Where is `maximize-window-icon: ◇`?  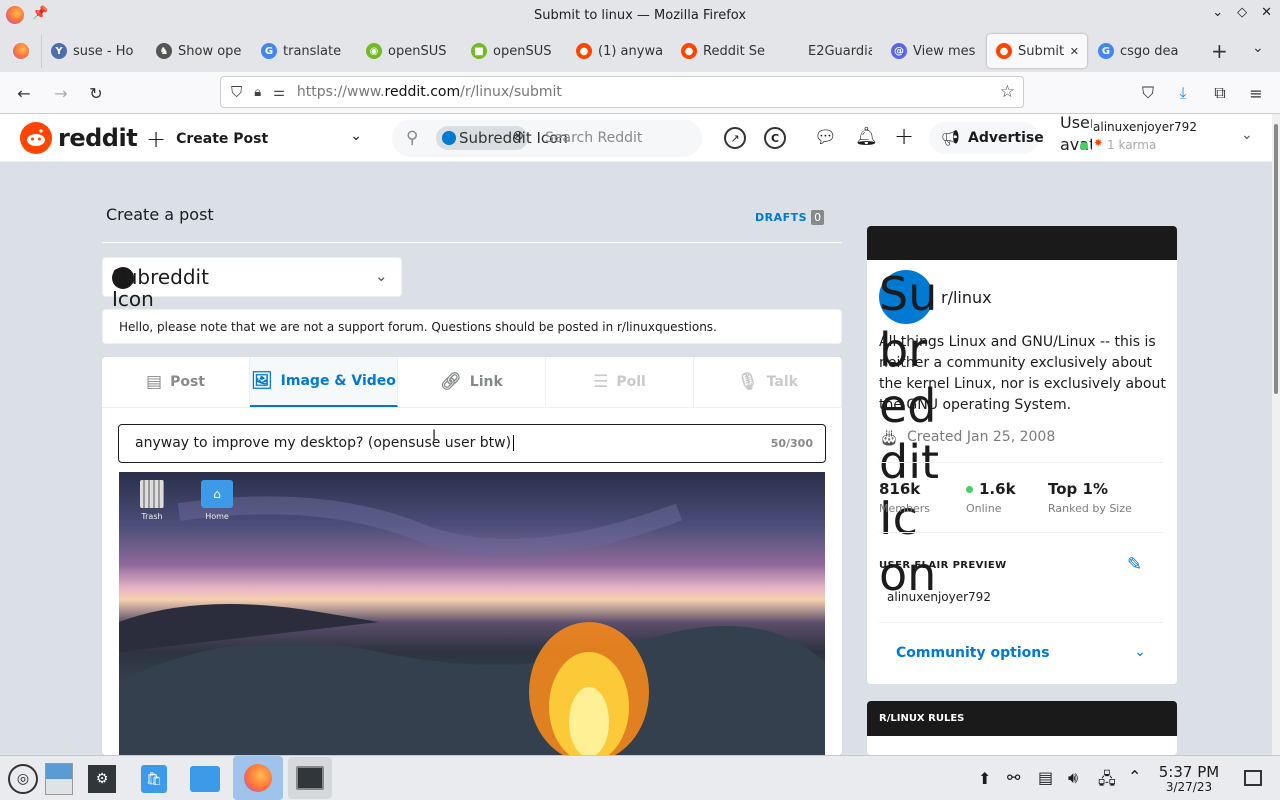 maximize-window-icon: ◇ is located at coordinates (1242, 12).